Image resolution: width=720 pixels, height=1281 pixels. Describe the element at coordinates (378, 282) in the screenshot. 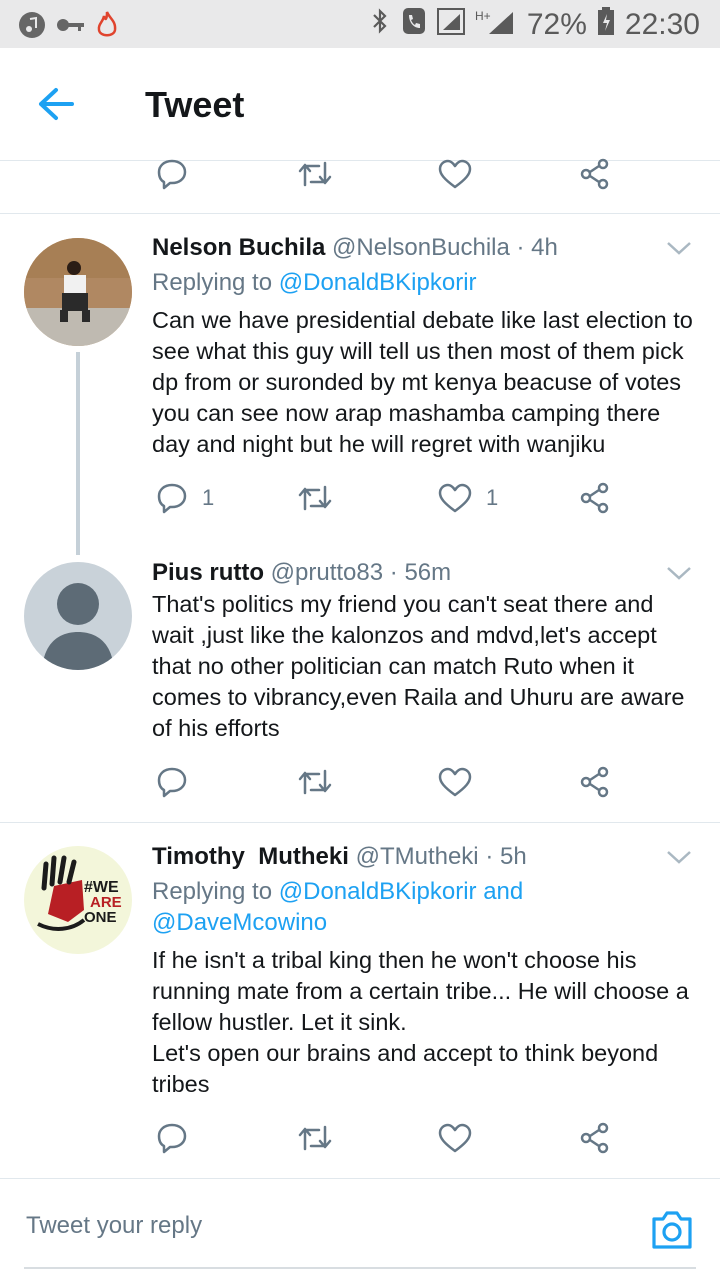

I see `reply-mention-link: @DonaldBKipkorir` at that location.